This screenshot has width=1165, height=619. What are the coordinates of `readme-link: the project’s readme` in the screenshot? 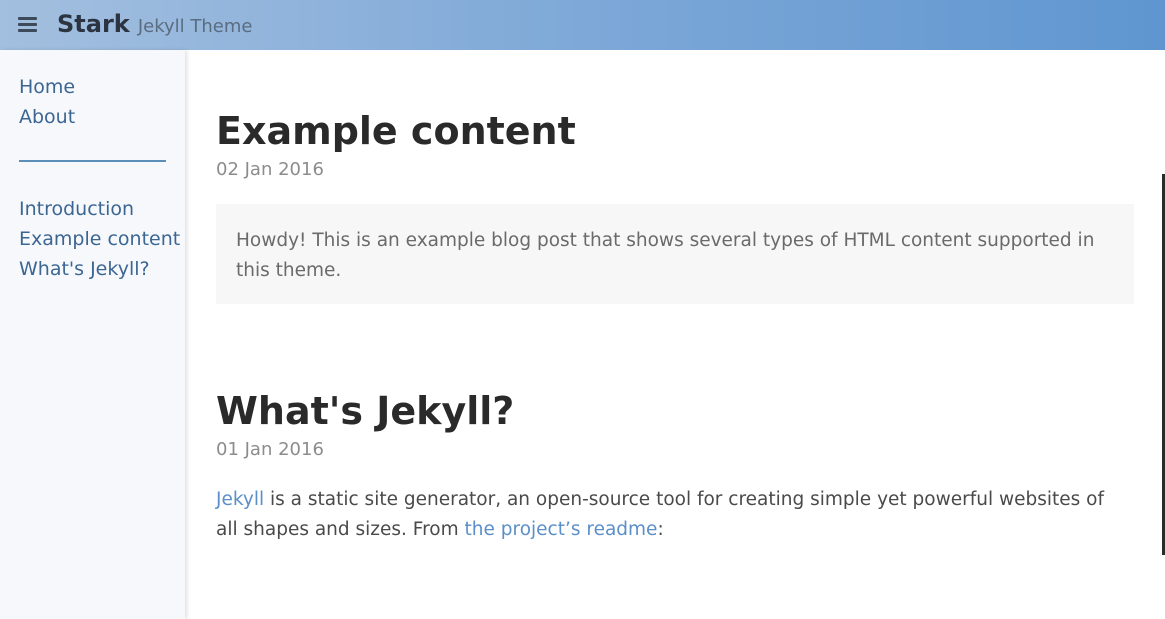 It's located at (561, 529).